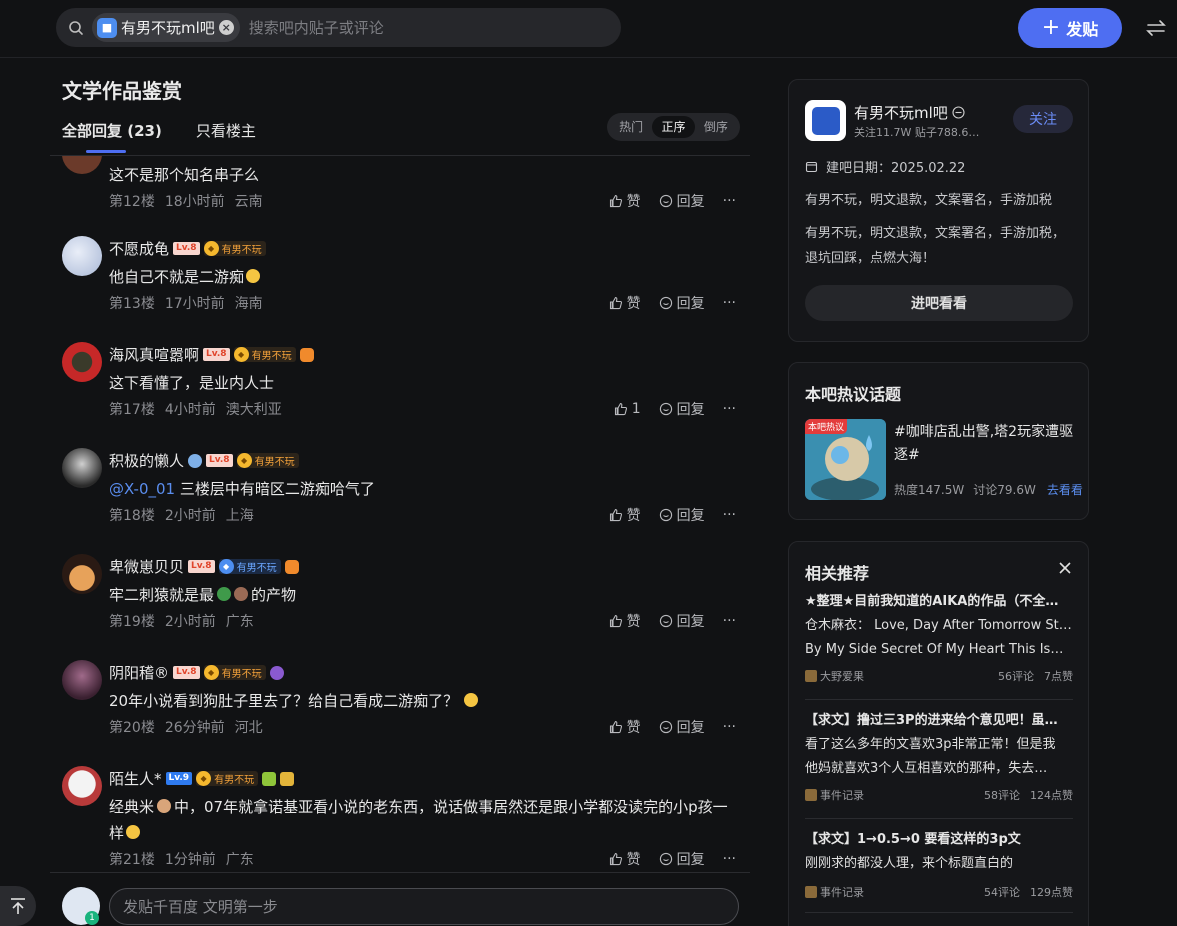  Describe the element at coordinates (615, 515) in the screenshot. I see `thumb-up-icon` at that location.